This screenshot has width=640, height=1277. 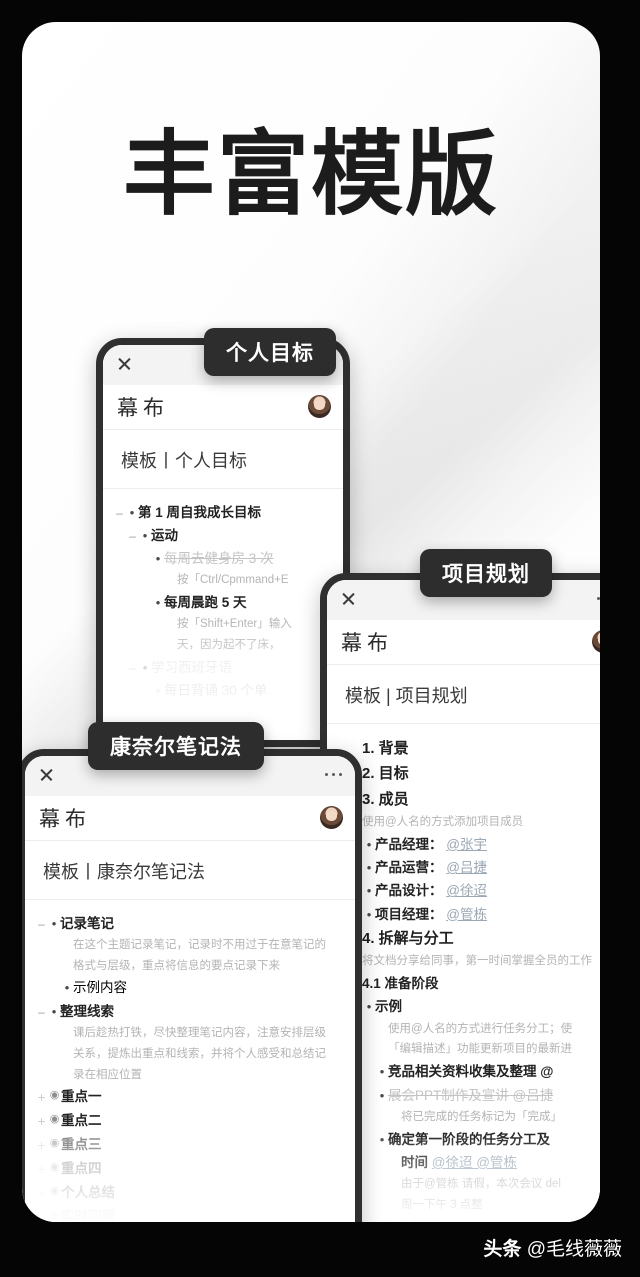 I want to click on outline-text: 4.1 准备阶段, so click(x=400, y=984).